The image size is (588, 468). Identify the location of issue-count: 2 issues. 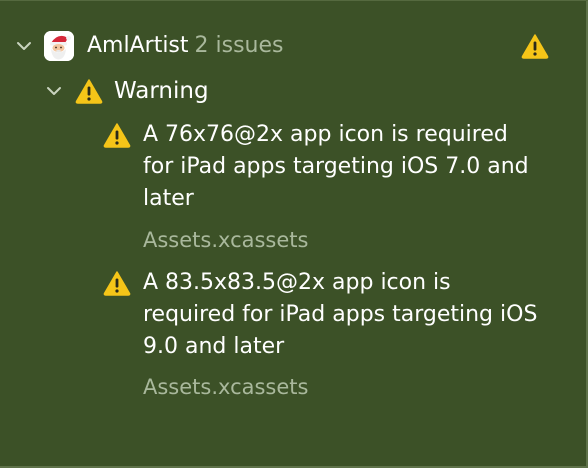
(239, 45).